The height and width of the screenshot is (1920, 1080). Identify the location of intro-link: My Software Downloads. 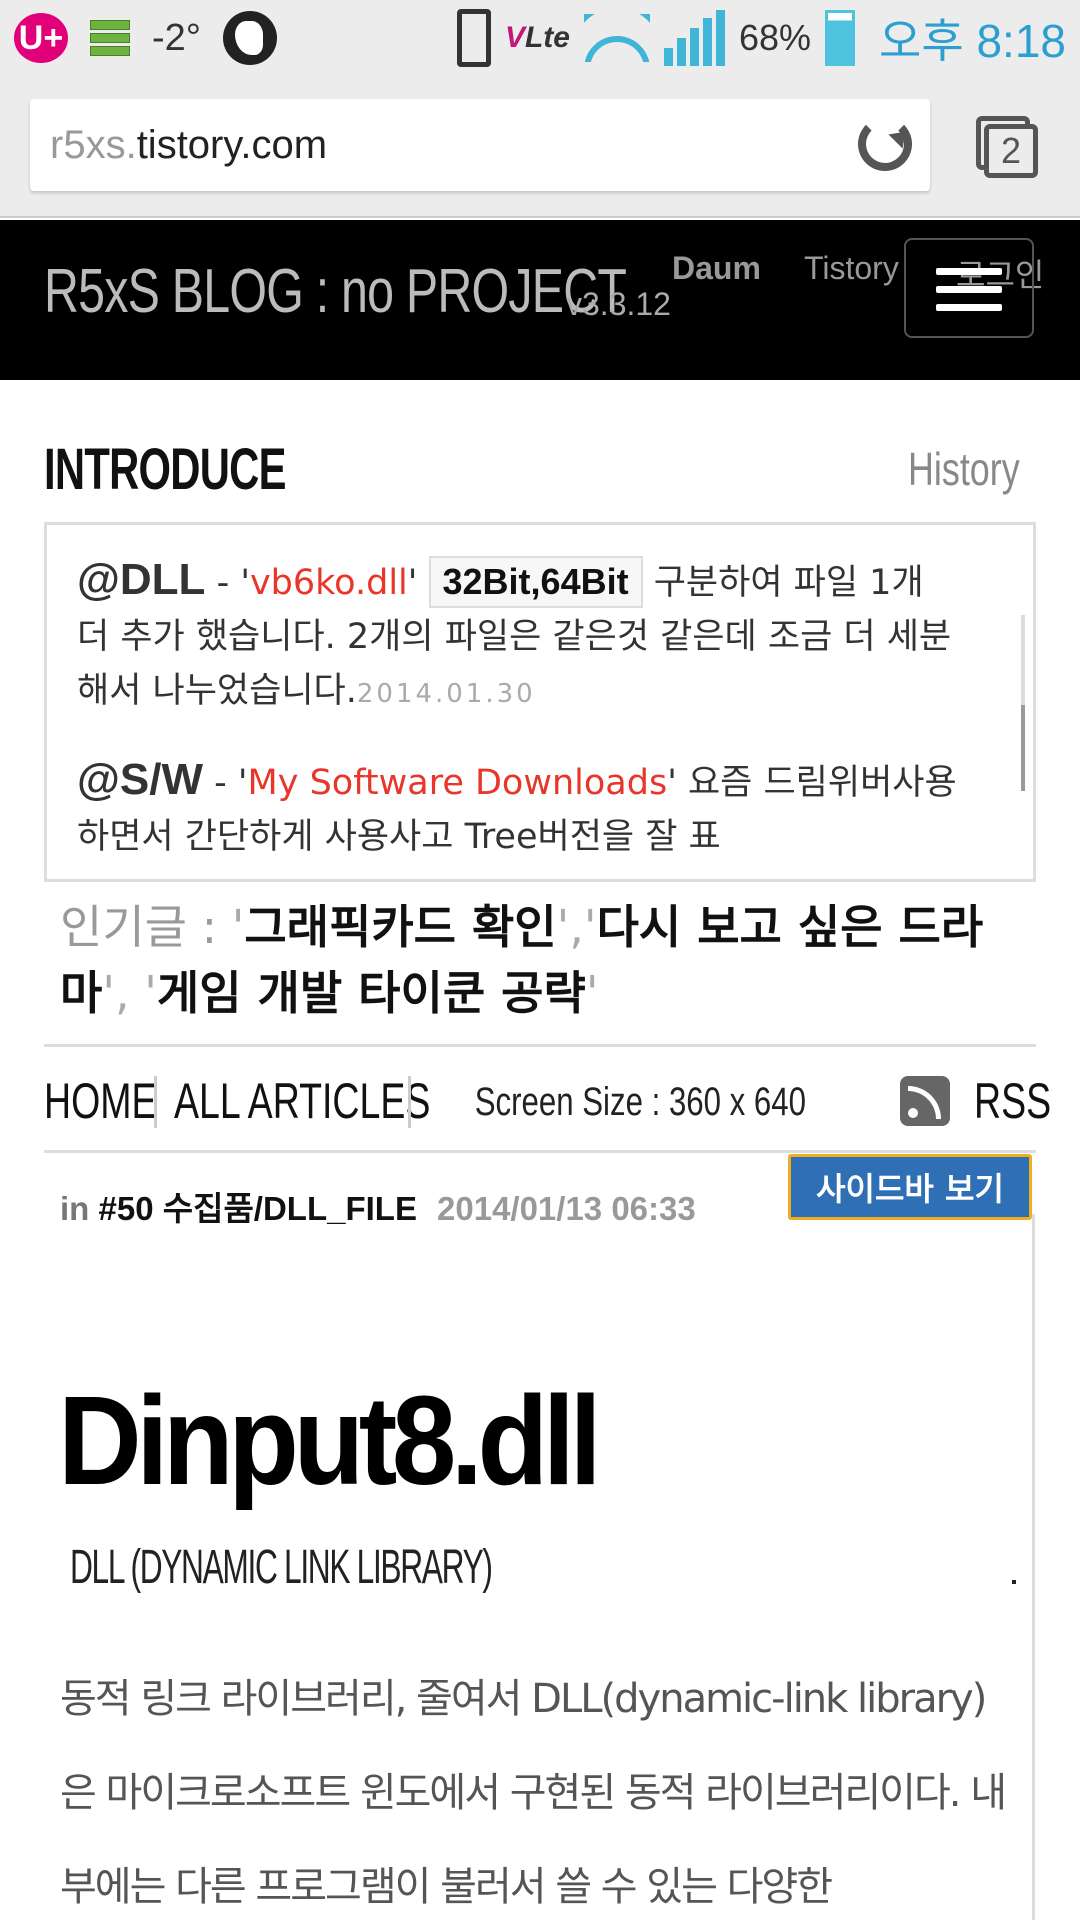
(458, 783).